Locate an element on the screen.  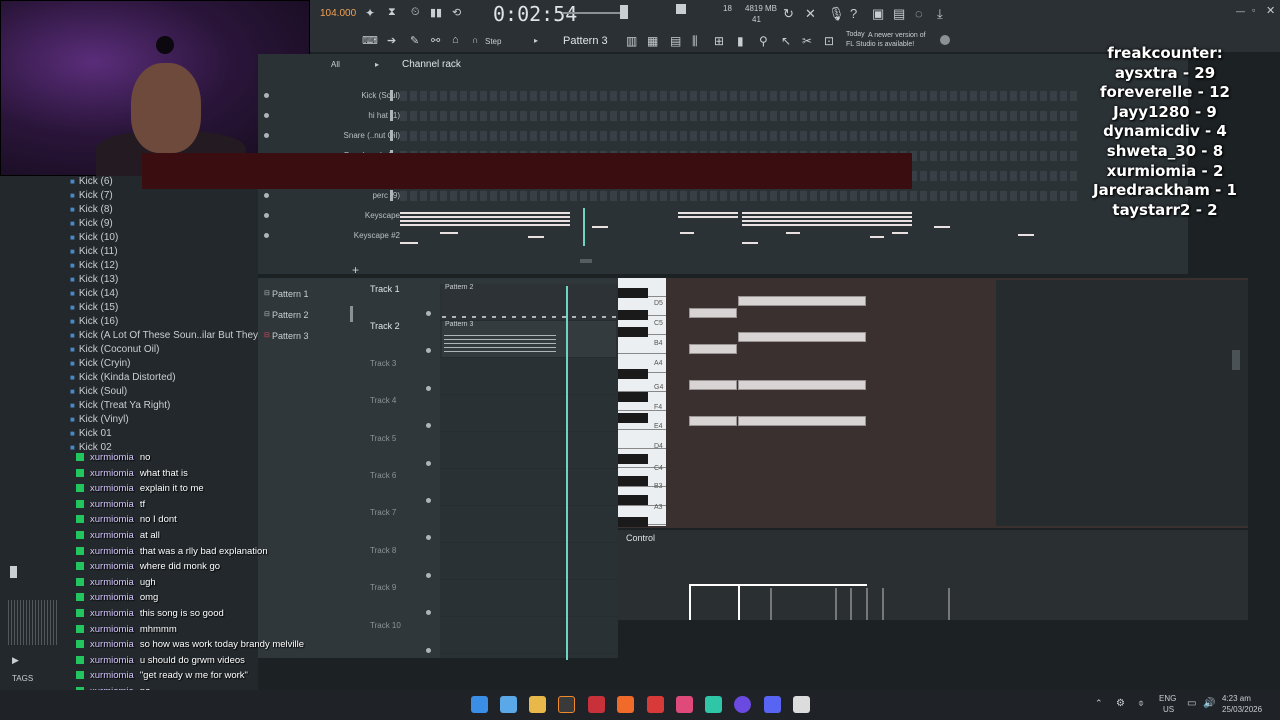
channel-name-button: hi hat (1) is located at coordinates (360, 115).